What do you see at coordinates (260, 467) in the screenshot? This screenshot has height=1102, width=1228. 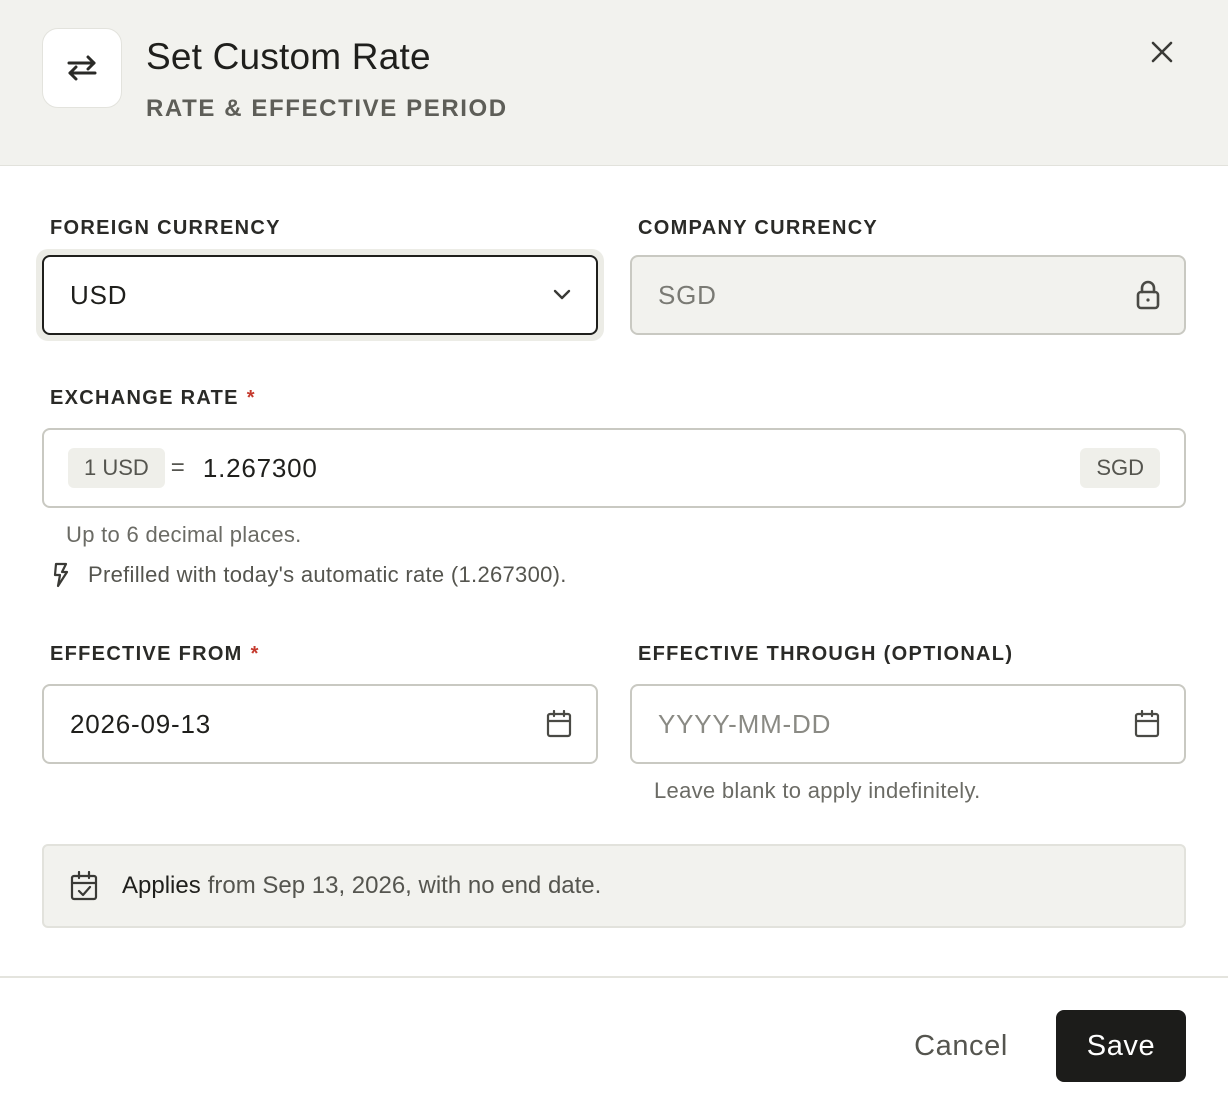 I see `exchange-rate-value: 1.267300` at bounding box center [260, 467].